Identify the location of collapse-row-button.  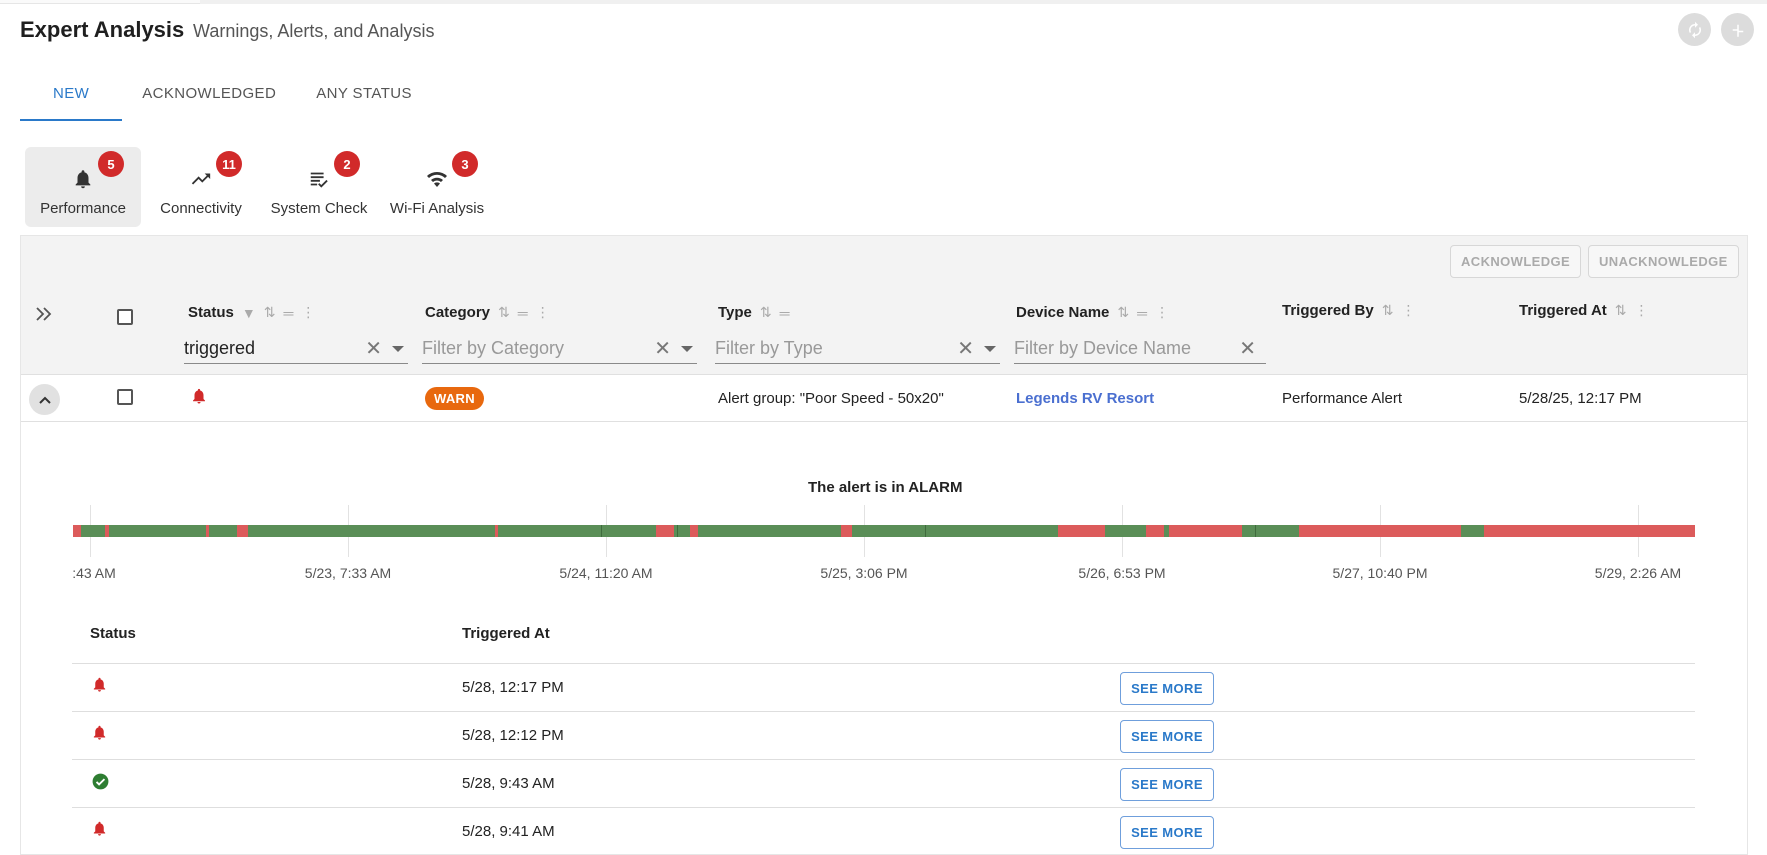
(44, 399).